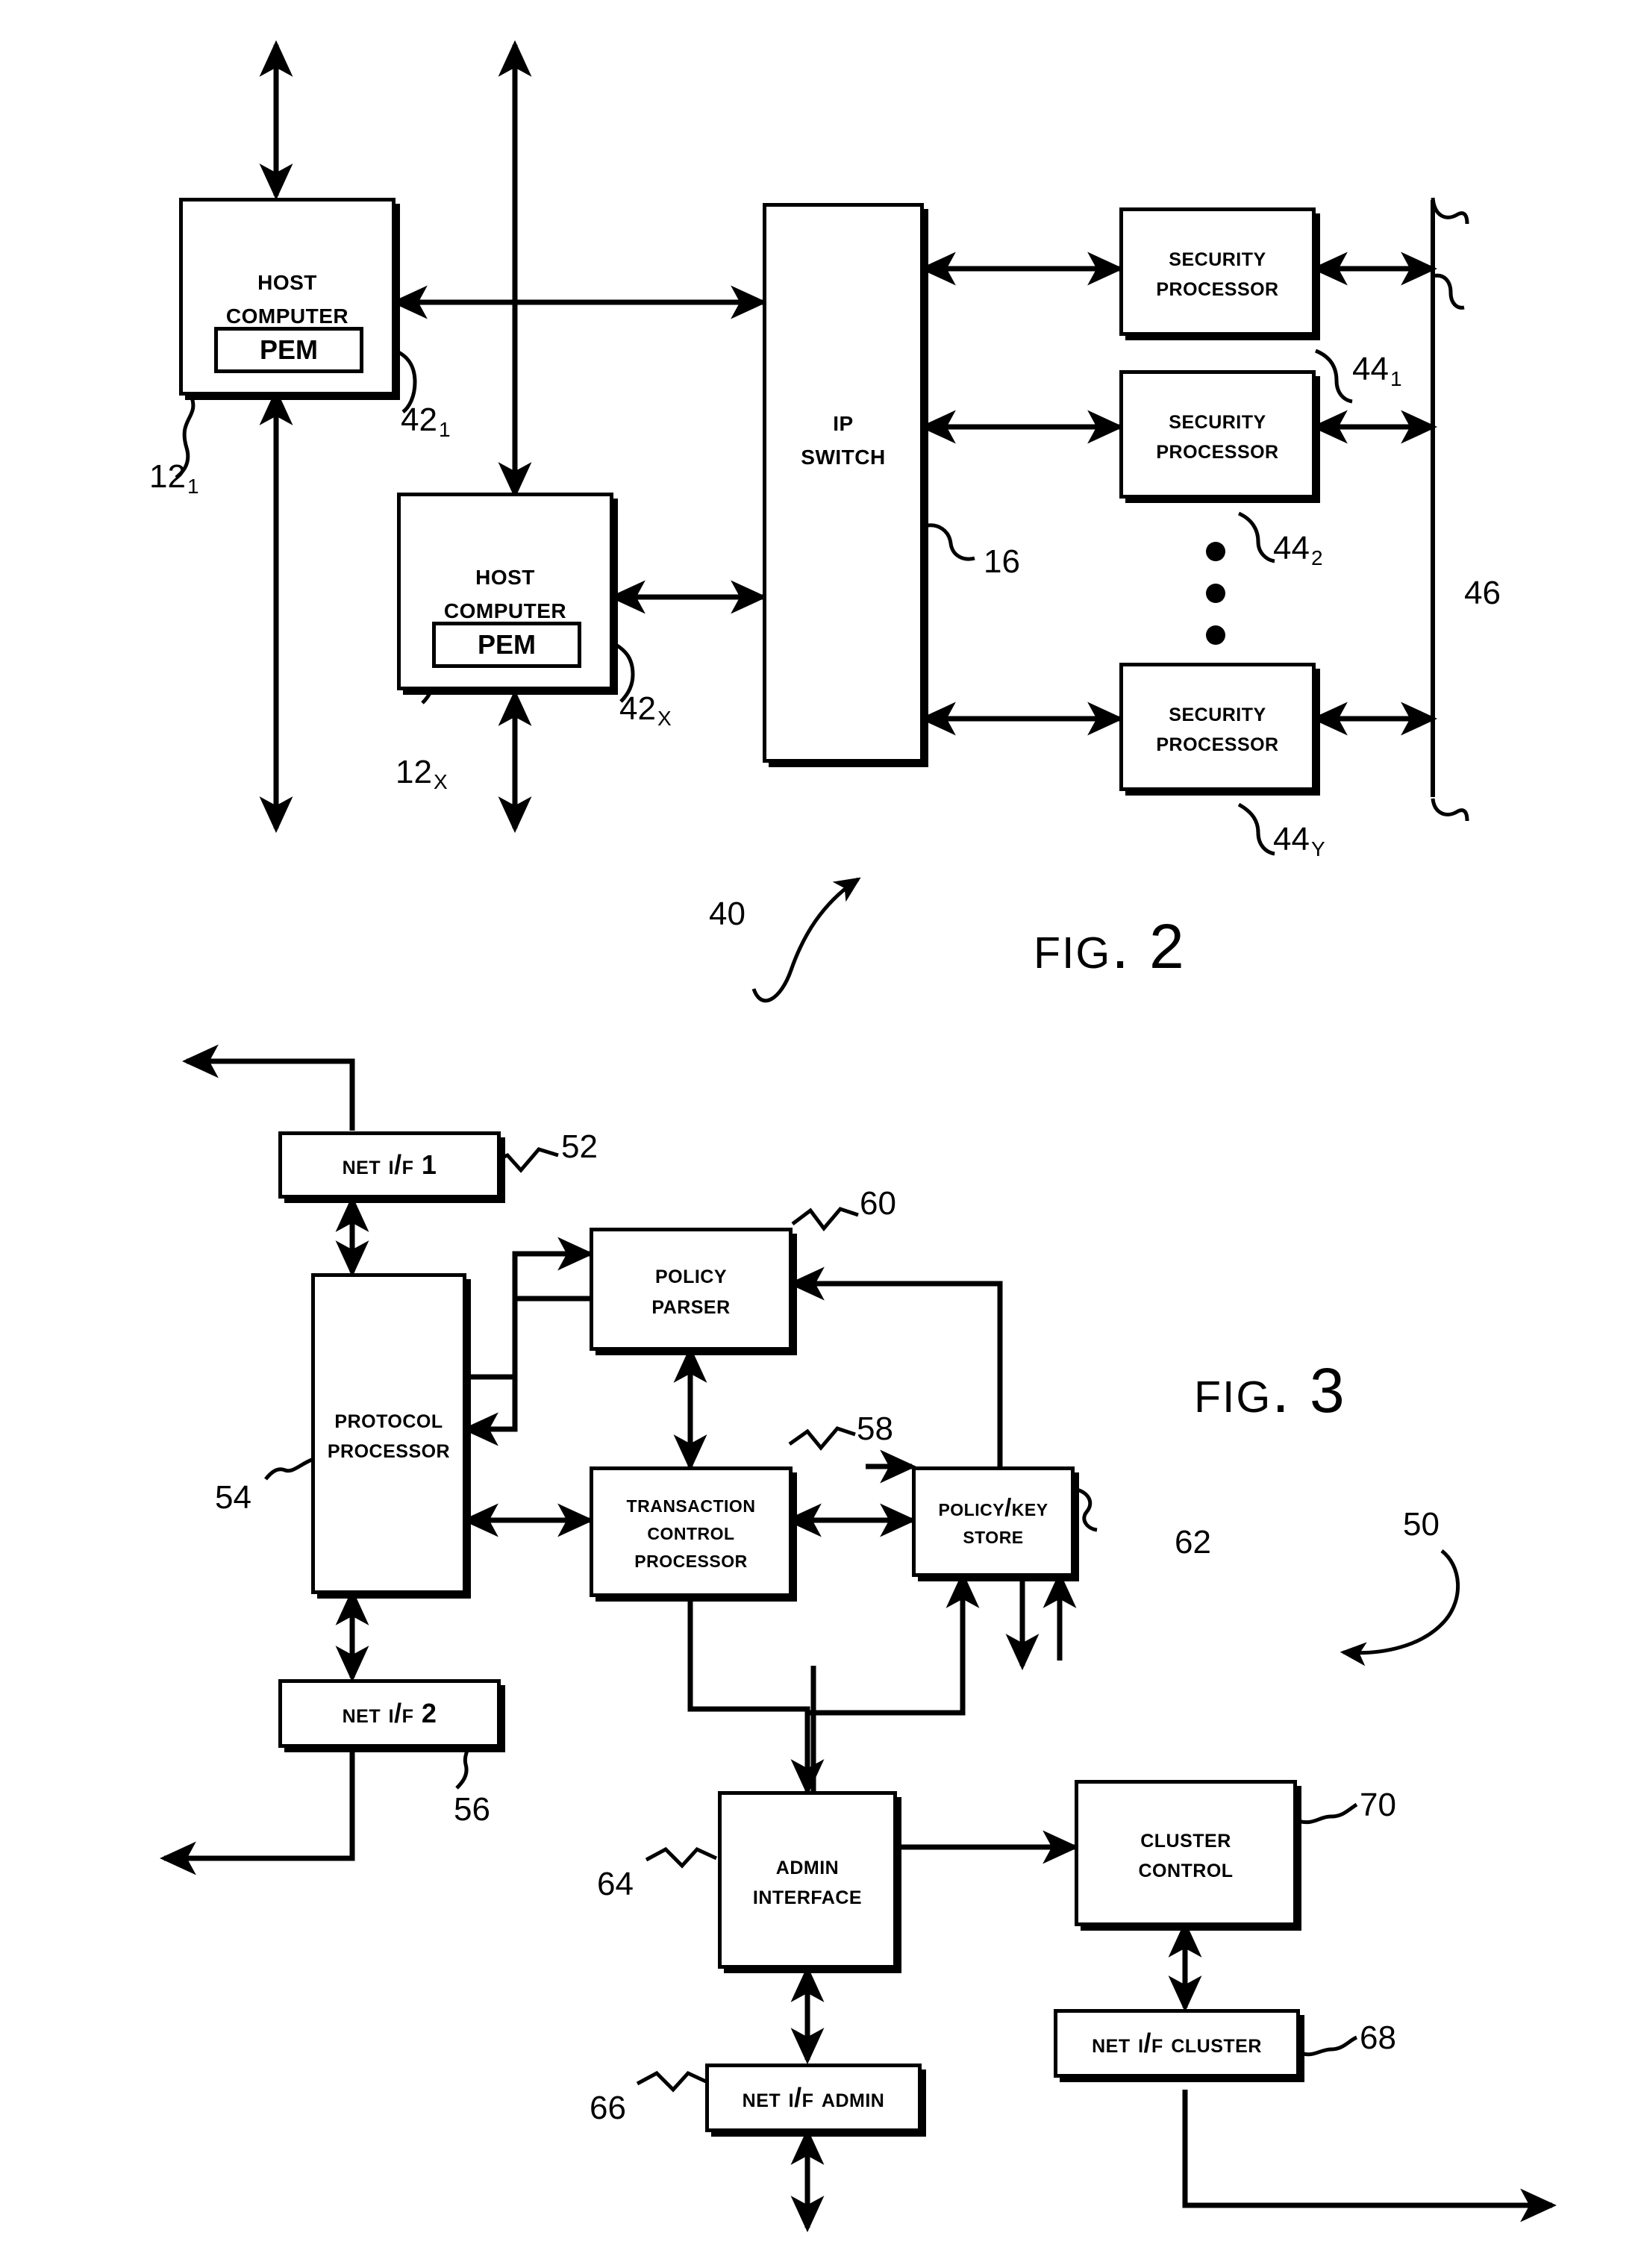 This screenshot has height=2268, width=1641. I want to click on block-admin-interface: Admin Interface, so click(807, 1880).